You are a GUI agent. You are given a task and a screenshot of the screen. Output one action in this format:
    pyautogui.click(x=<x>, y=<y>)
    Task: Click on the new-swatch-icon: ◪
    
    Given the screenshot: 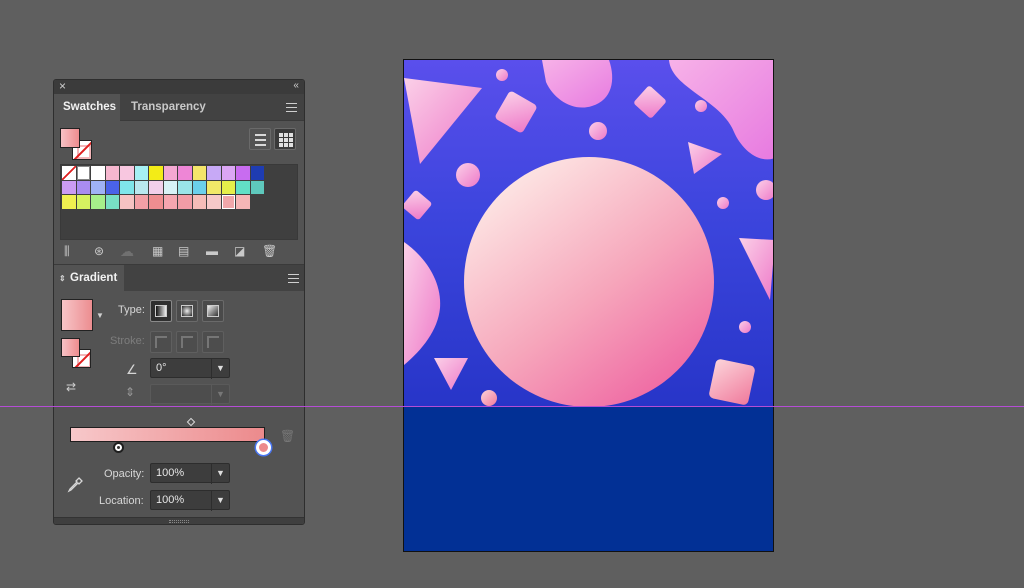 What is the action you would take?
    pyautogui.click(x=239, y=251)
    